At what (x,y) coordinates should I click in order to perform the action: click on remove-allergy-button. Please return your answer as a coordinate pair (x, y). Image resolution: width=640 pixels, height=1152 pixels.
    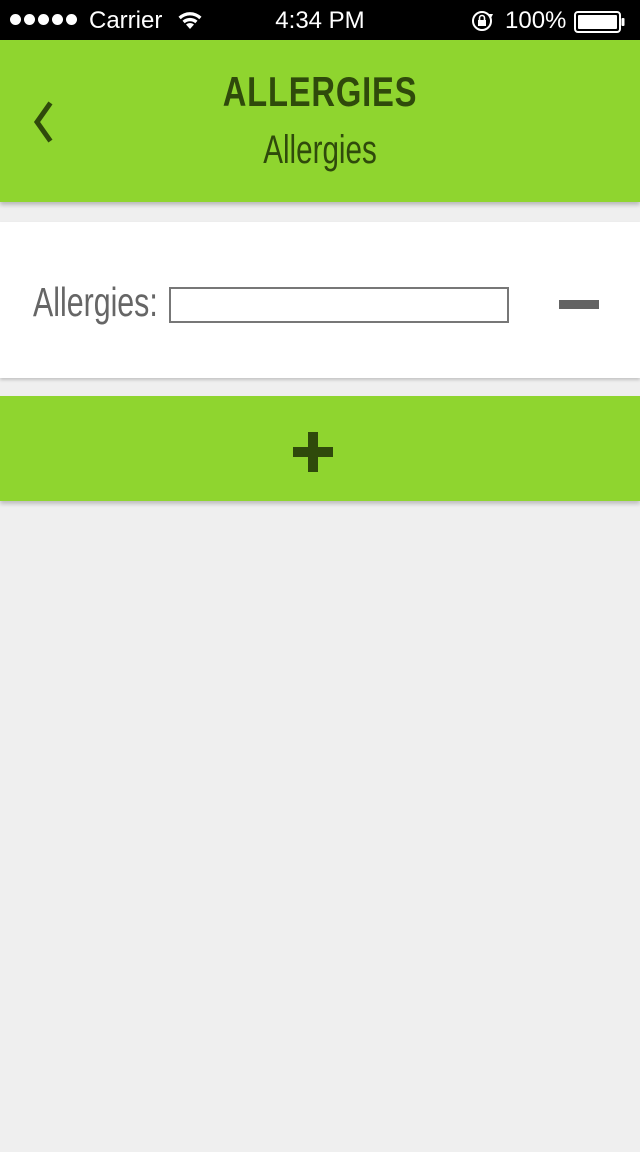
    Looking at the image, I should click on (579, 304).